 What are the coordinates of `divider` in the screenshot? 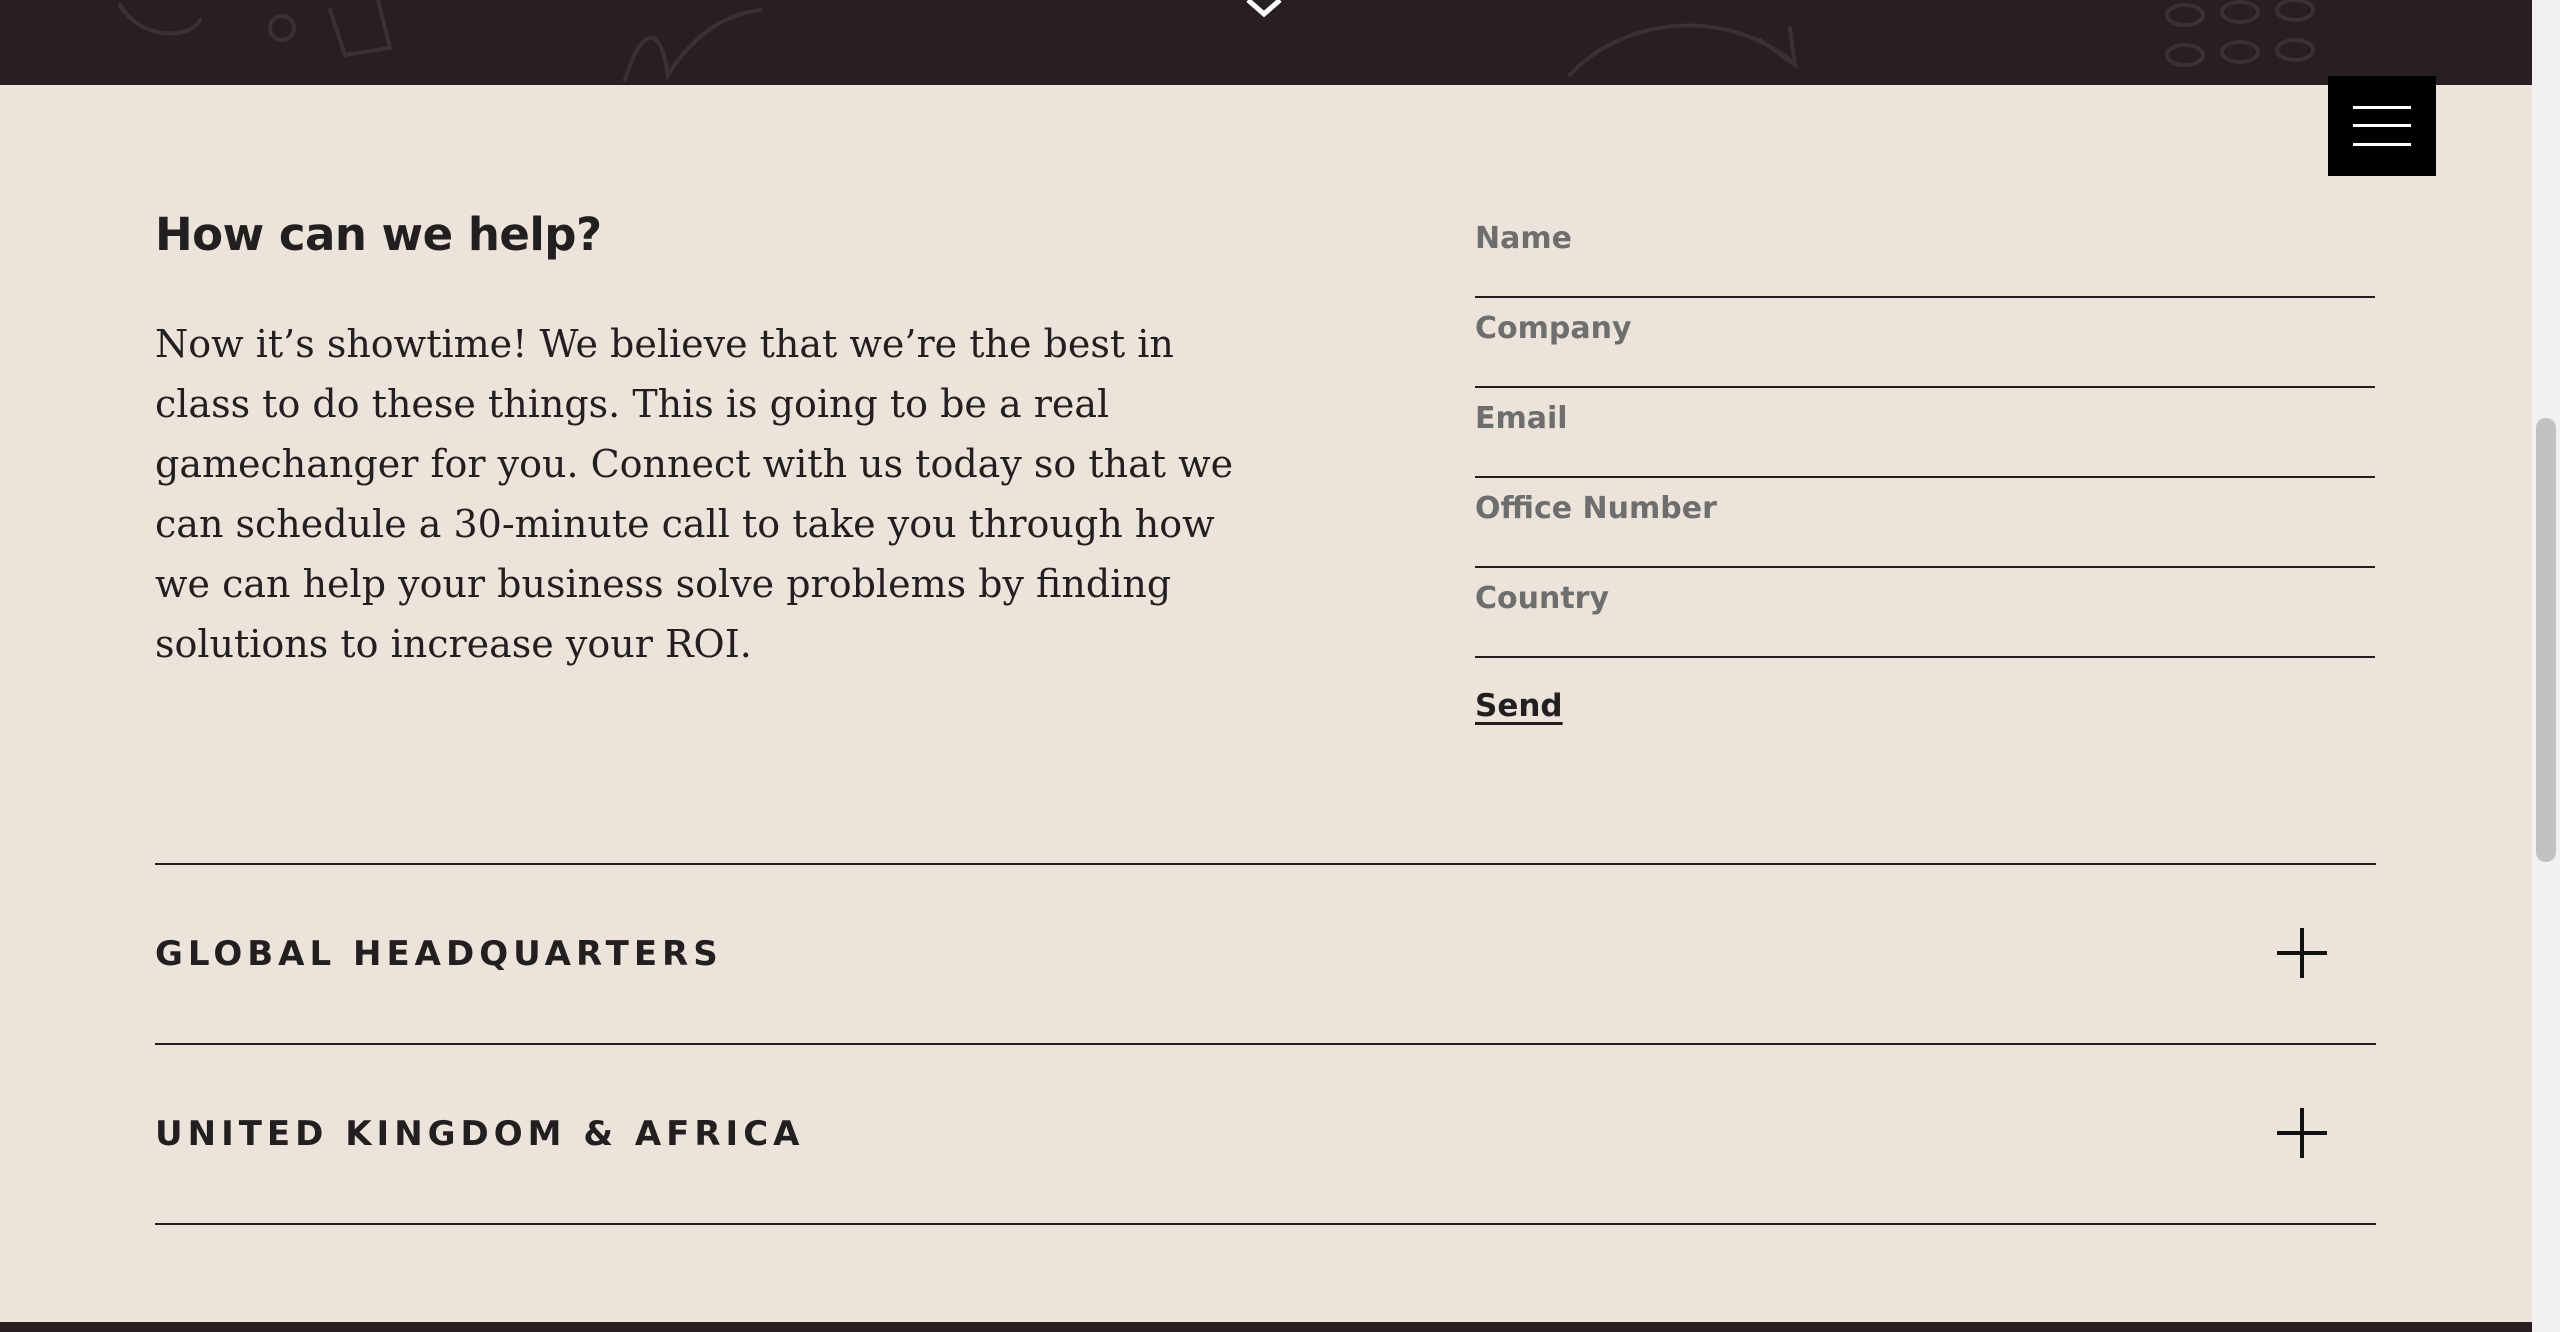 It's located at (1265, 1224).